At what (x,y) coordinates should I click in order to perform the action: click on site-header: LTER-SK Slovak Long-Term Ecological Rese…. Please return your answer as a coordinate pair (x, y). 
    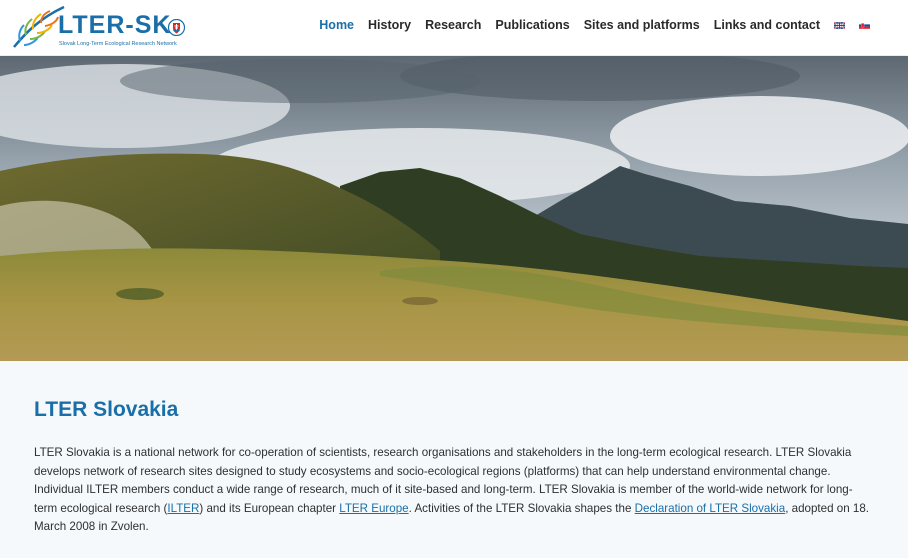
    Looking at the image, I should click on (454, 27).